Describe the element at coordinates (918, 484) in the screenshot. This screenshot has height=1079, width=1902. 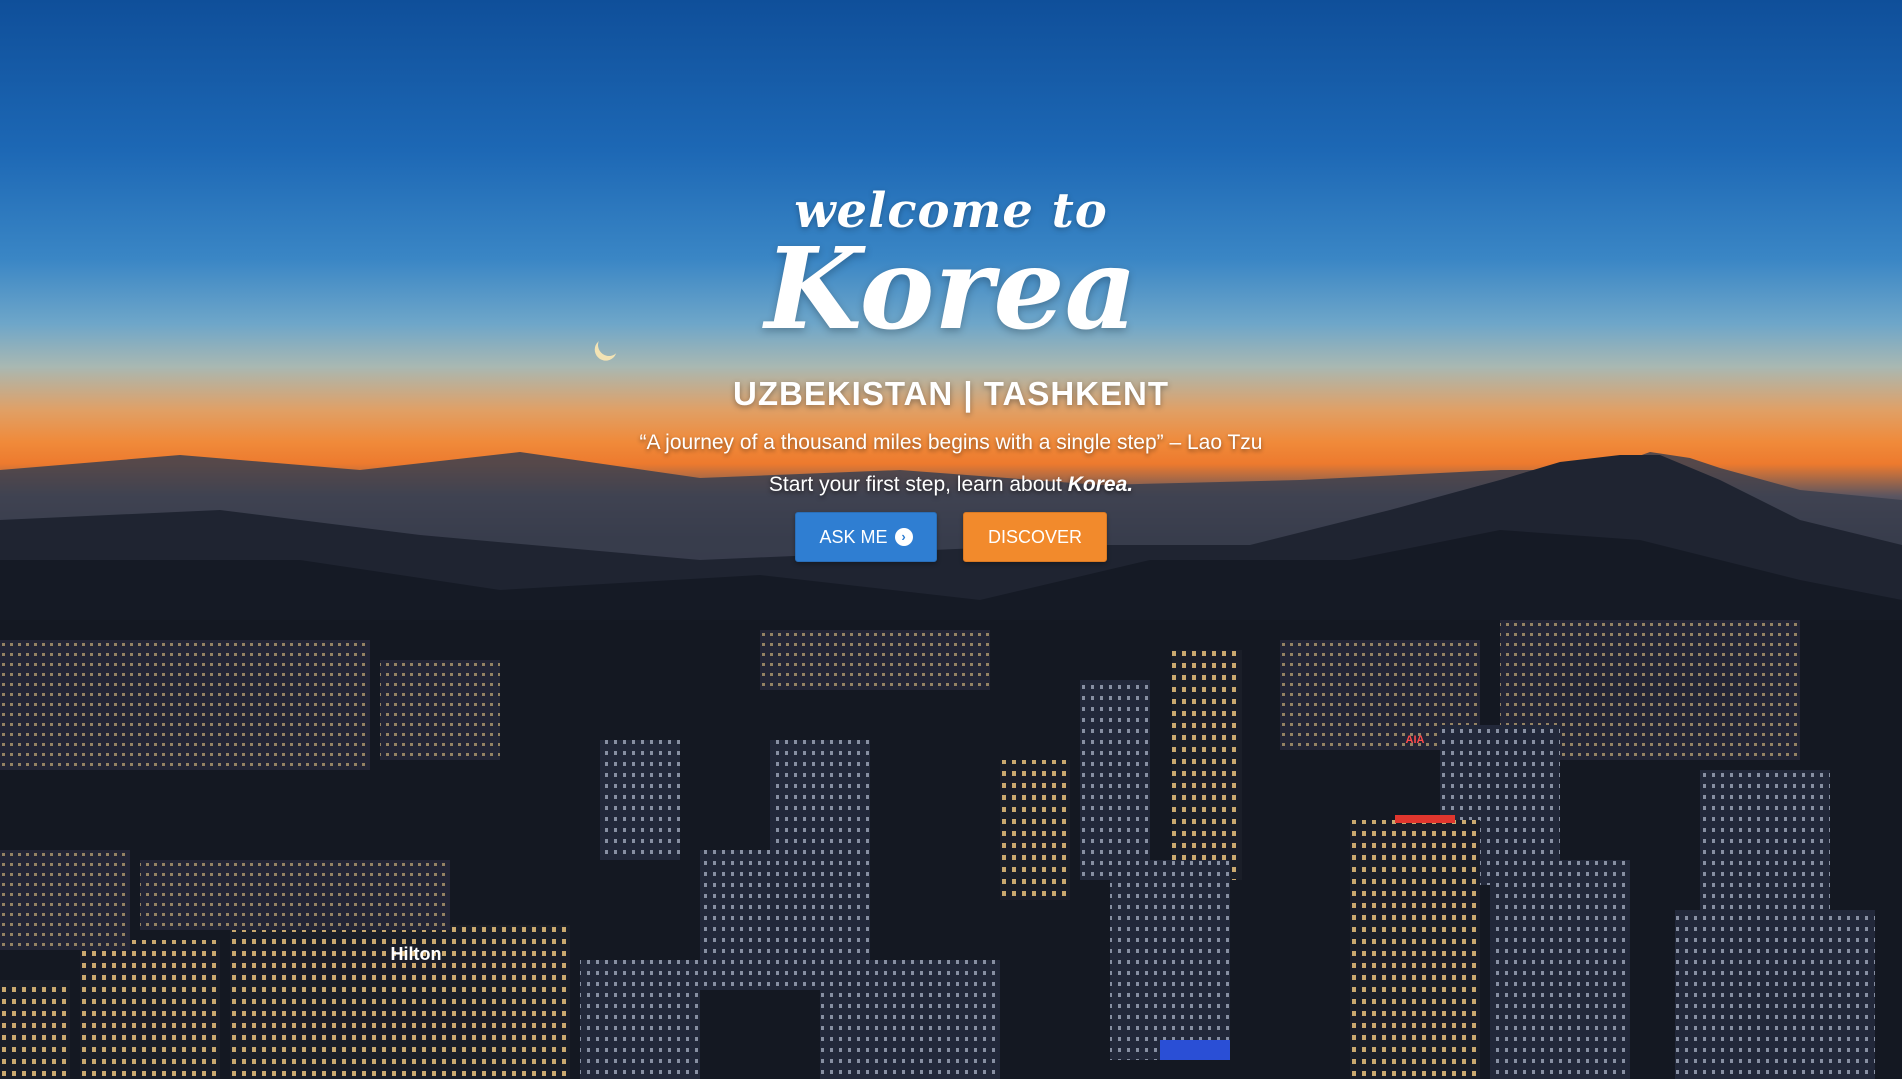
I see `tagline-prefix: Start your first step, learn about` at that location.